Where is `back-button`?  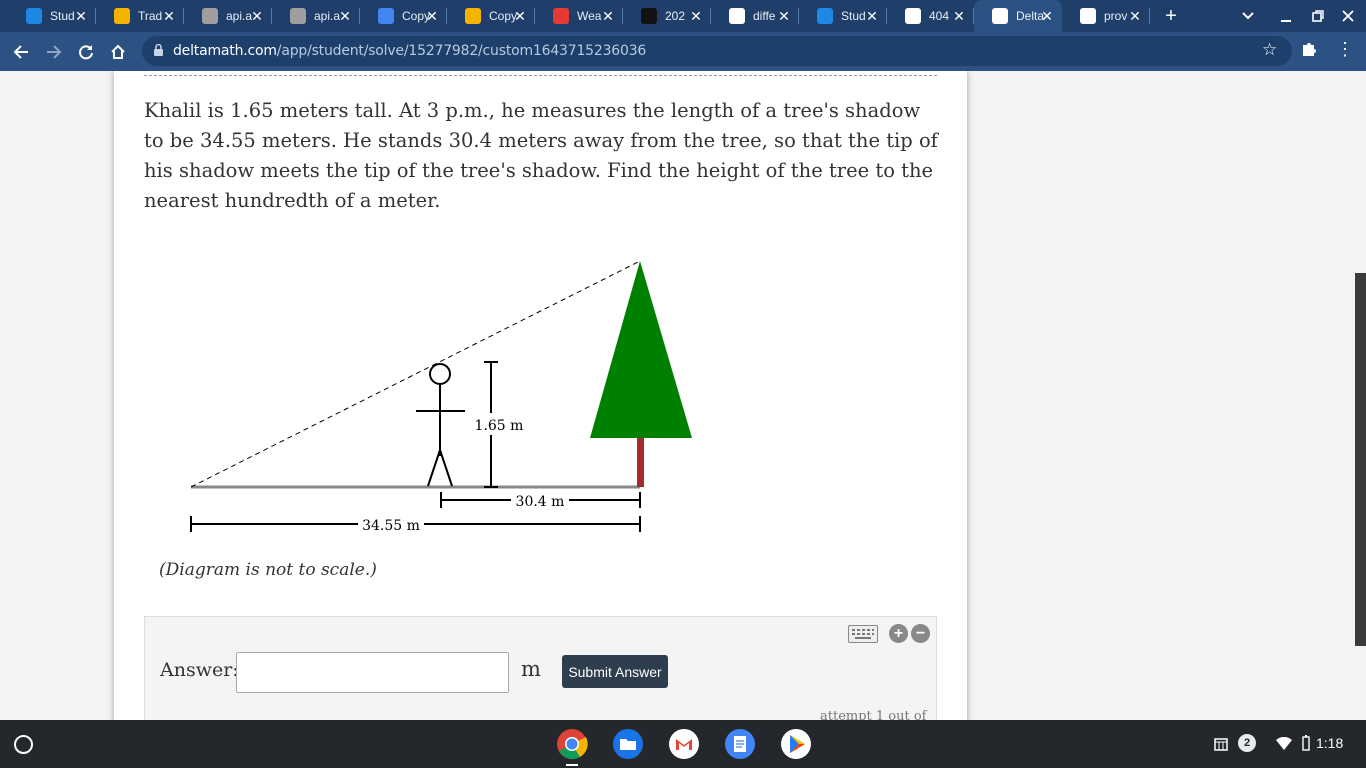
back-button is located at coordinates (21, 52).